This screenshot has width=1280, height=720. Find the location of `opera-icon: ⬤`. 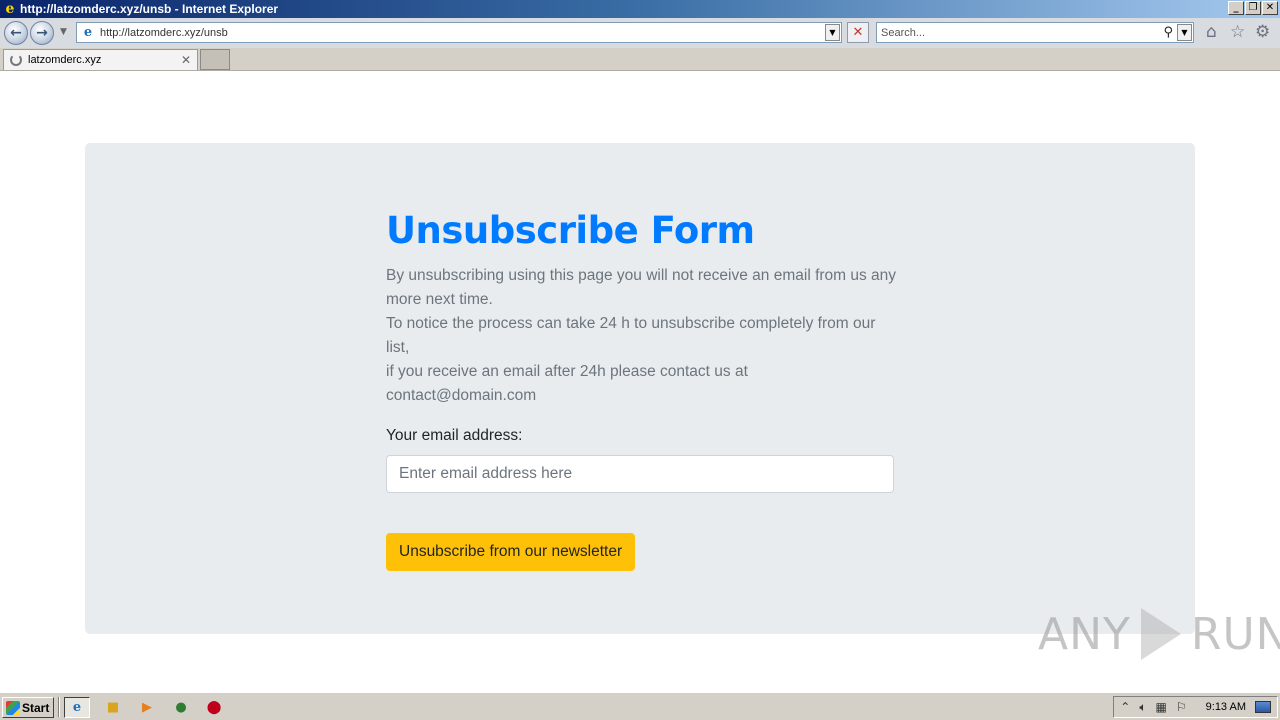

opera-icon: ⬤ is located at coordinates (214, 707).